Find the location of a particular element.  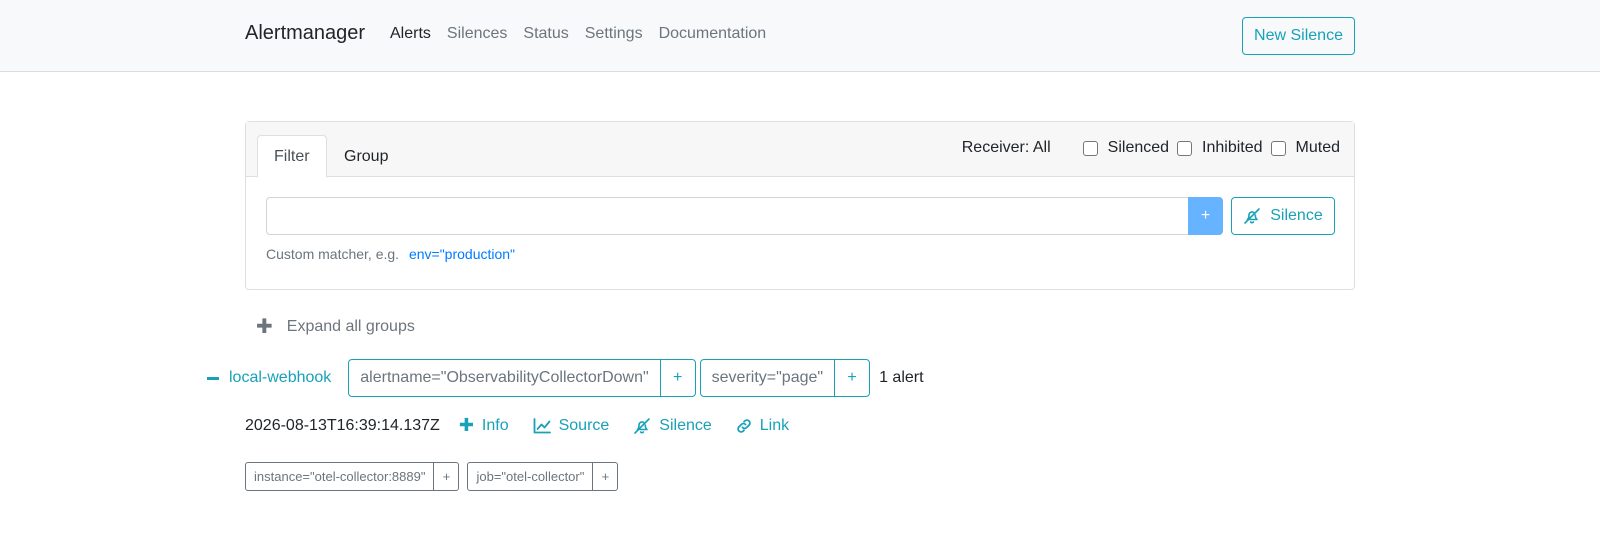

alert-timestamp: 2026-08-13T16:39:14.137Z is located at coordinates (342, 425).